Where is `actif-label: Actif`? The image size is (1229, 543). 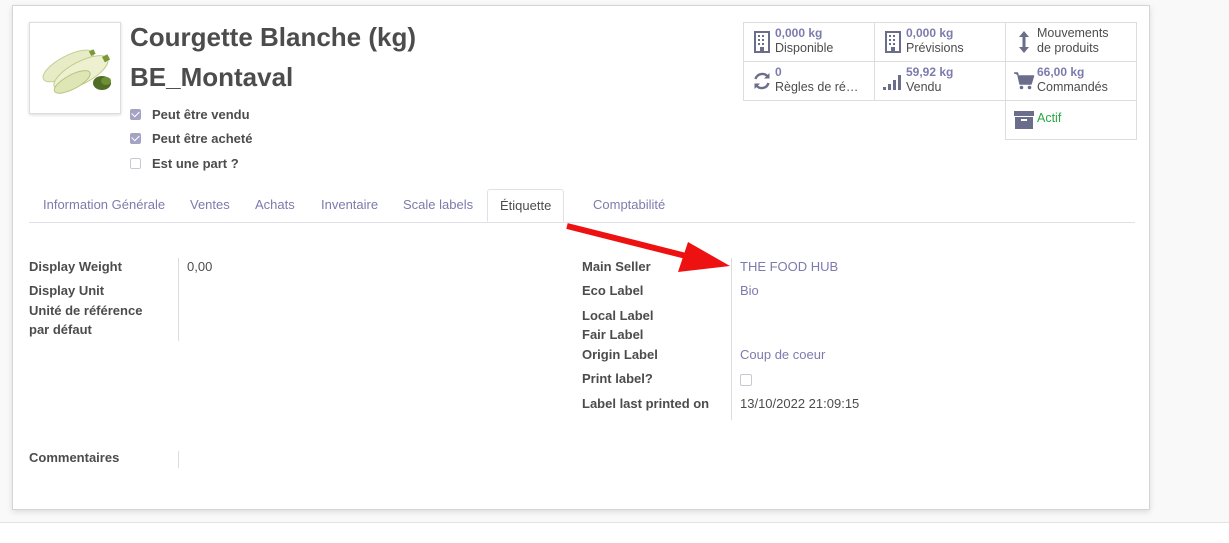
actif-label: Actif is located at coordinates (1049, 118).